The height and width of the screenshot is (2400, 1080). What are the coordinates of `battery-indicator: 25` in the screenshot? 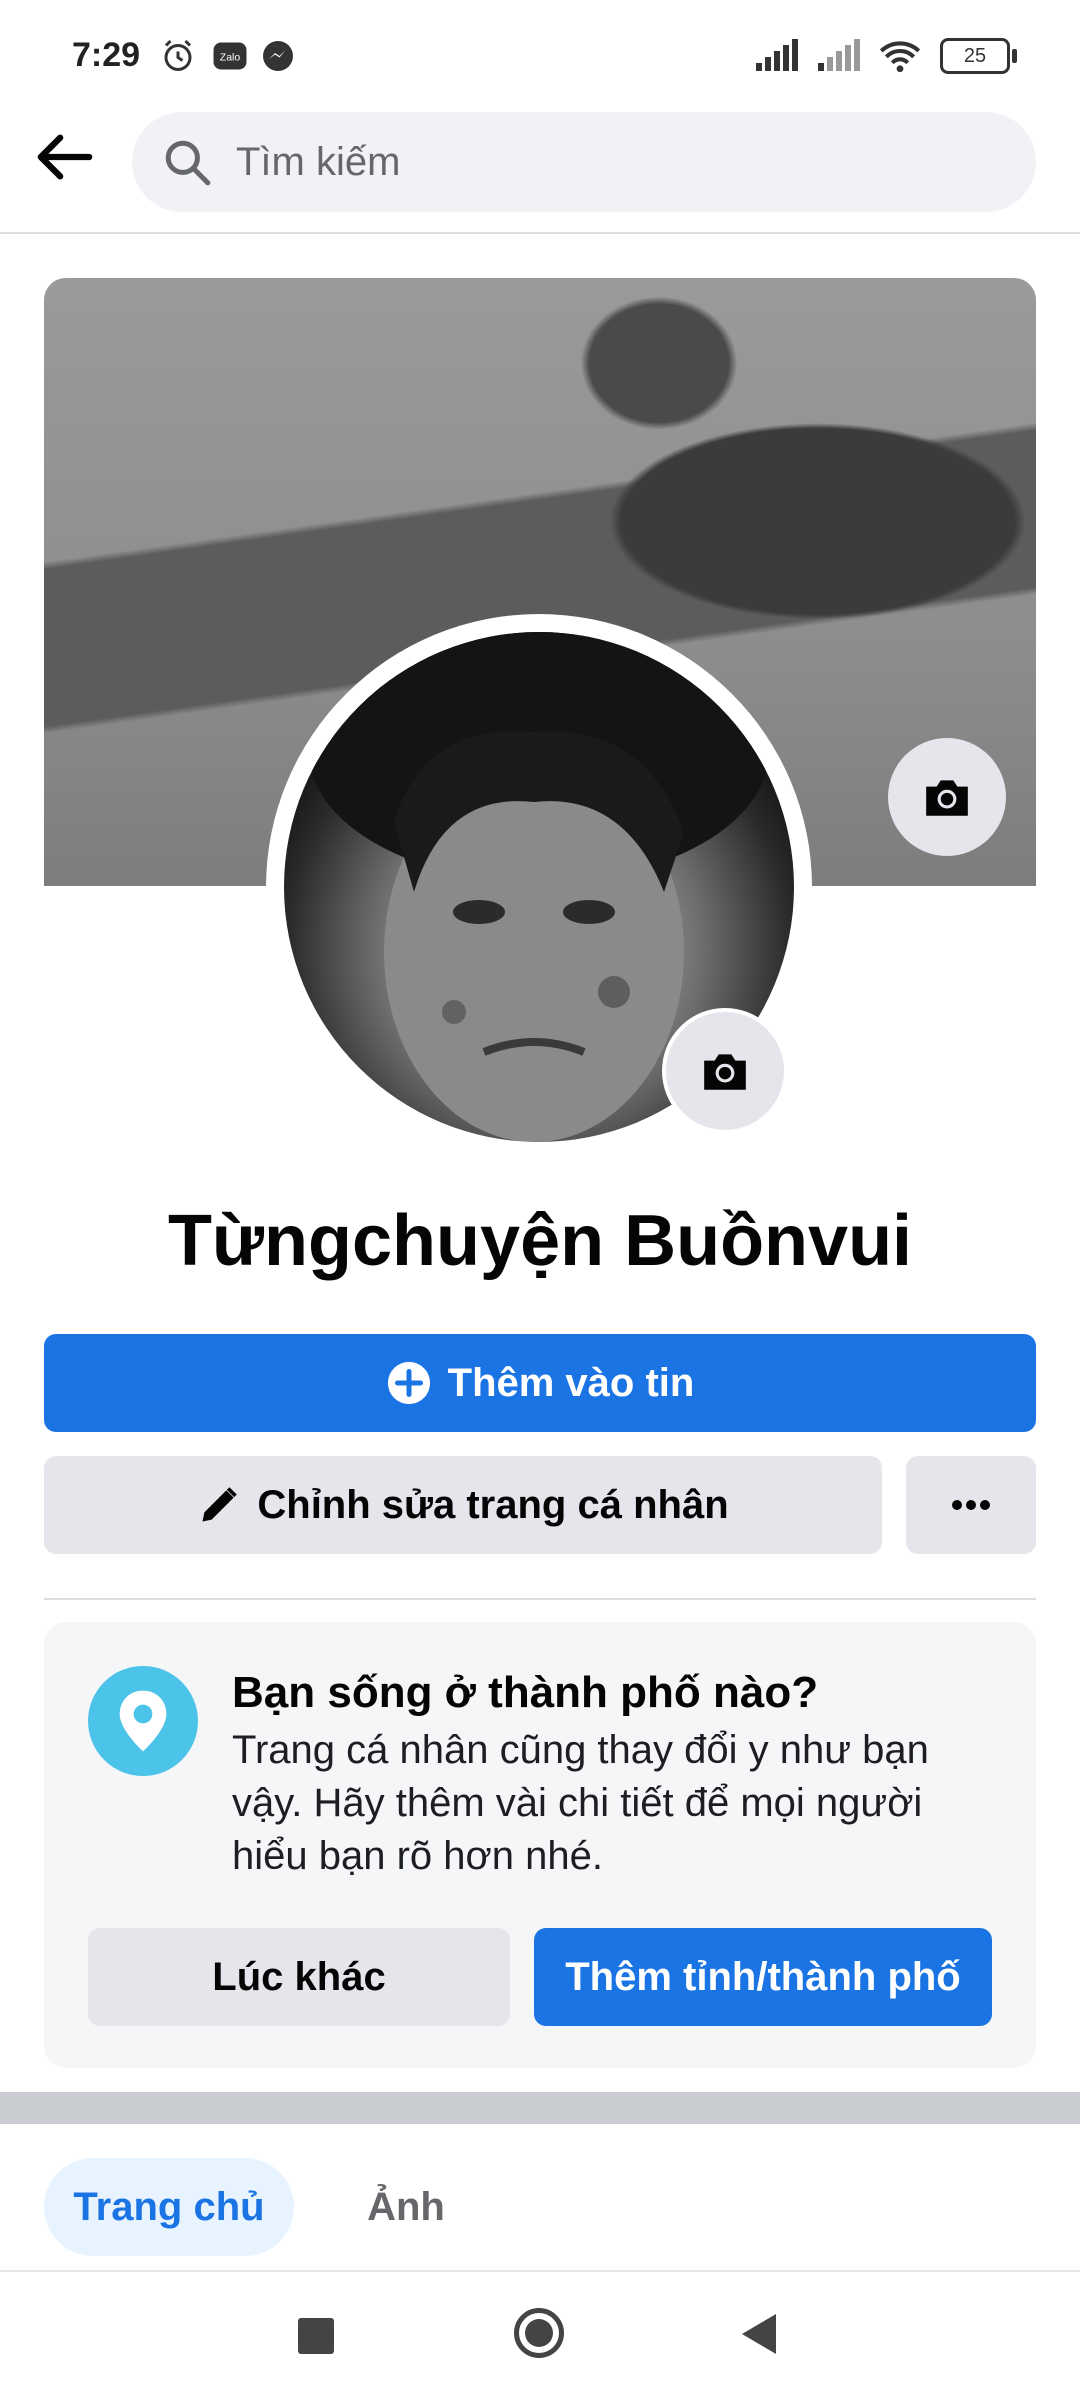 It's located at (978, 56).